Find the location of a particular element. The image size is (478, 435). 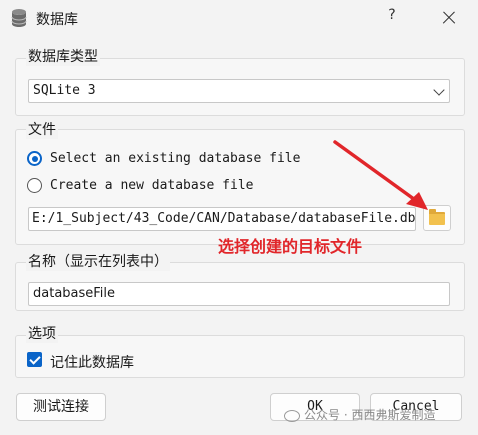

test-connection-button: 测试连接 is located at coordinates (61, 407).